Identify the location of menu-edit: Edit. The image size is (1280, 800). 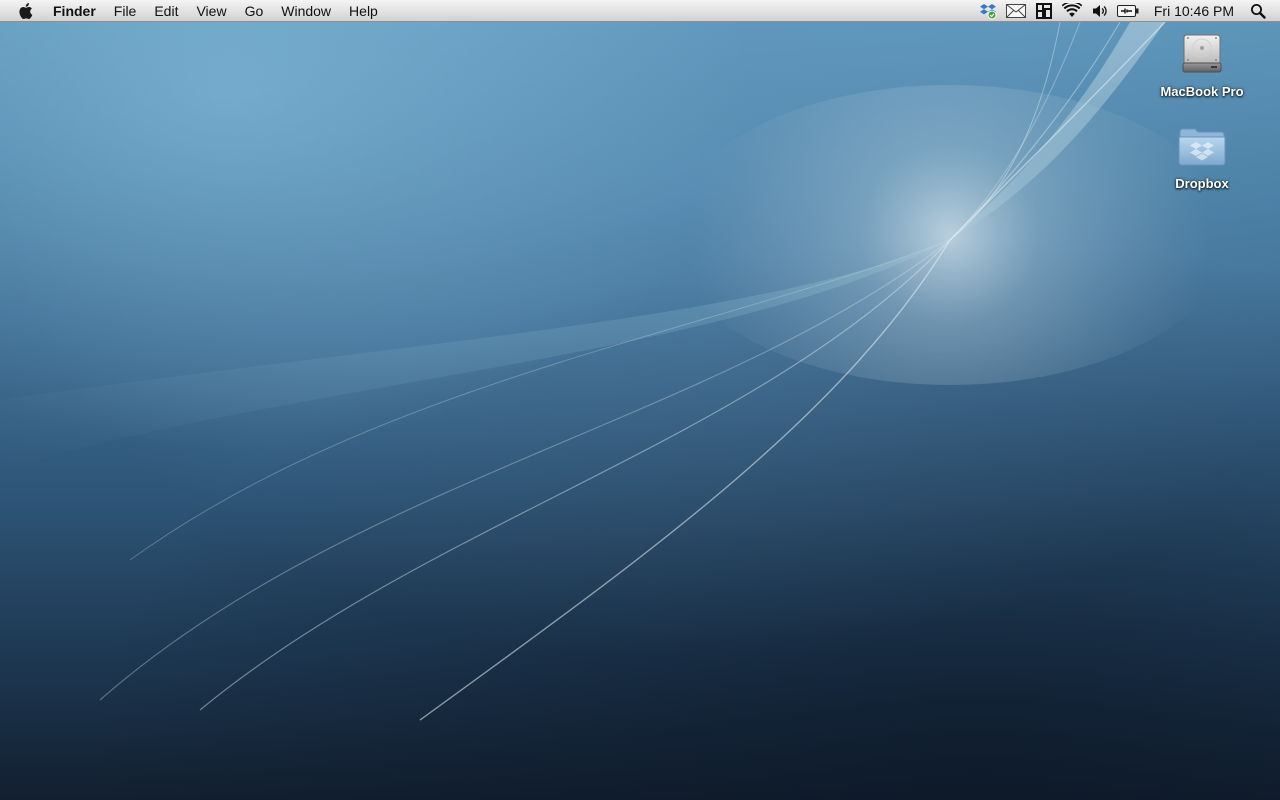
(166, 11).